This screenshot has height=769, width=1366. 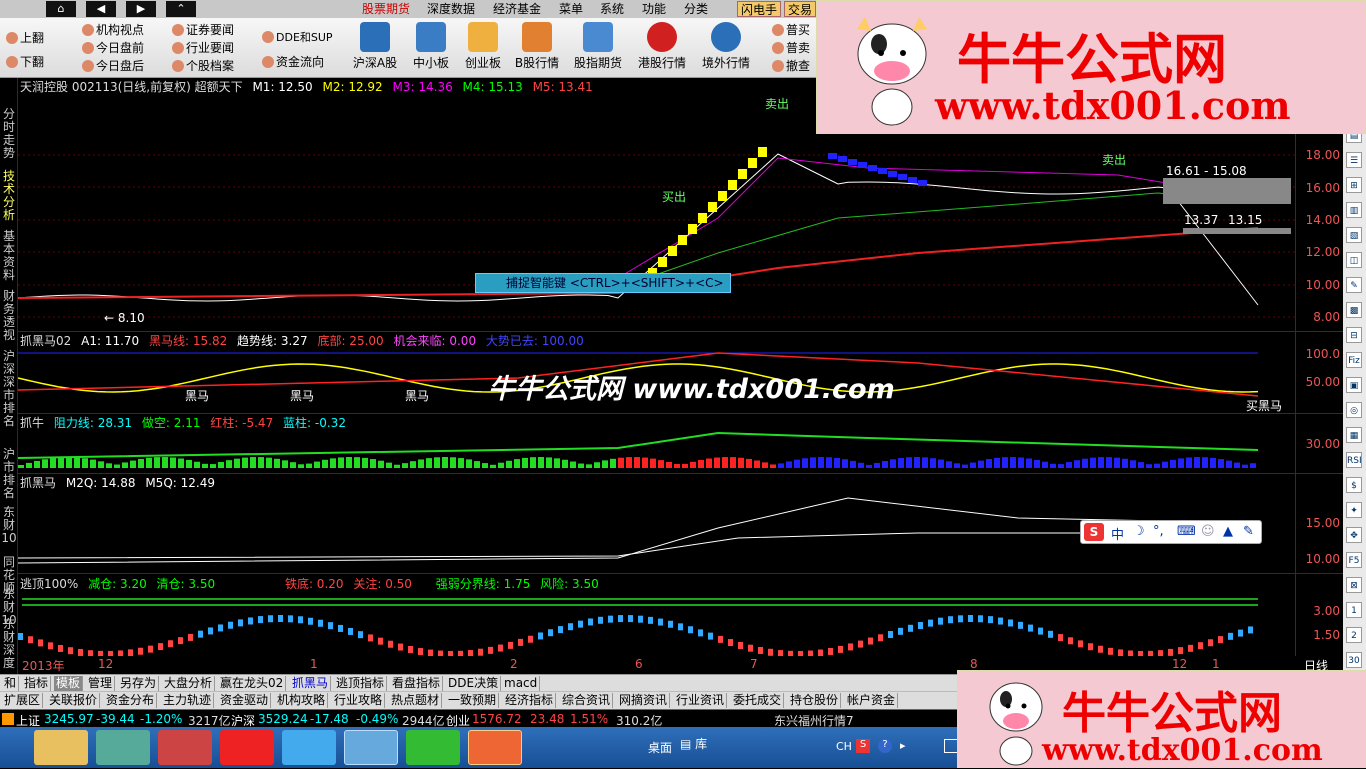 What do you see at coordinates (293, 62) in the screenshot?
I see `toolbar-item: 资金流向` at bounding box center [293, 62].